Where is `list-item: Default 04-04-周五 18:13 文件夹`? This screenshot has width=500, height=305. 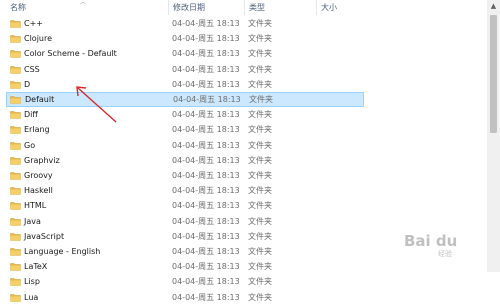
list-item: Default 04-04-周五 18:13 文件夹 is located at coordinates (185, 99).